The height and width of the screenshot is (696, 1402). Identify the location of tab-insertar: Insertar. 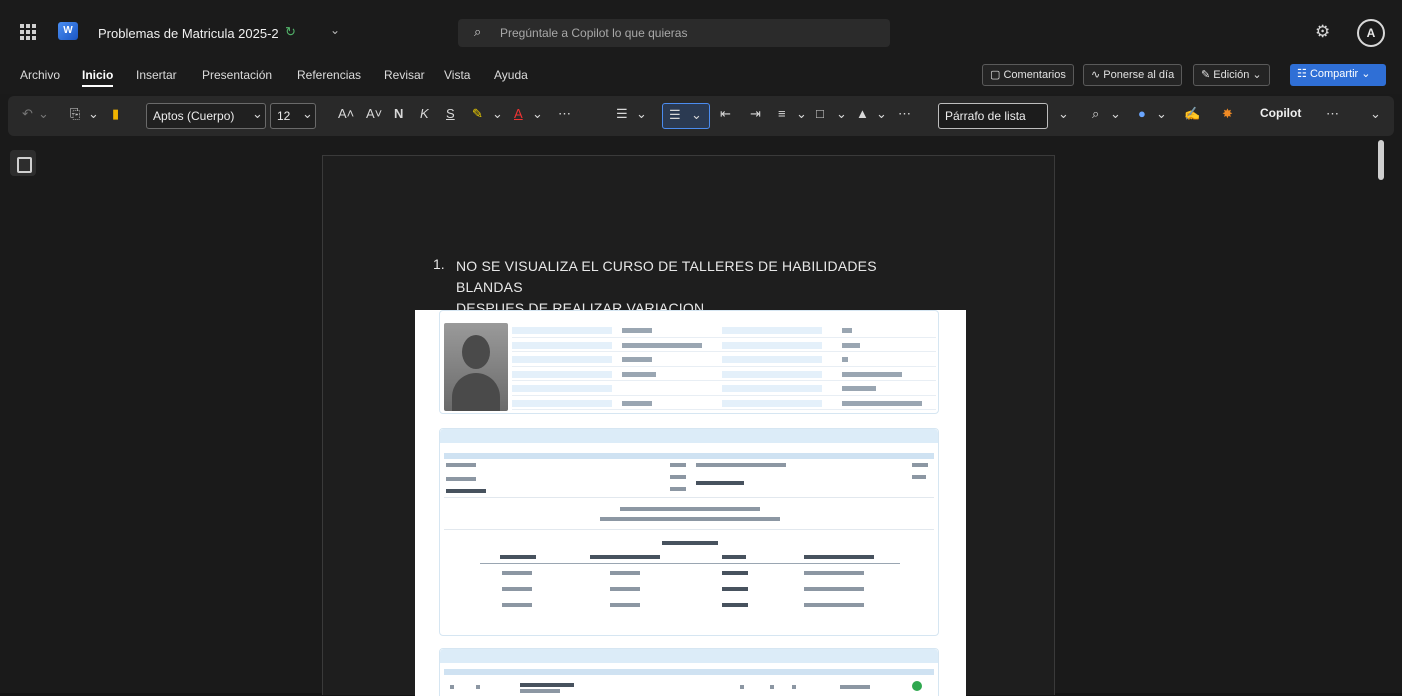
(156, 75).